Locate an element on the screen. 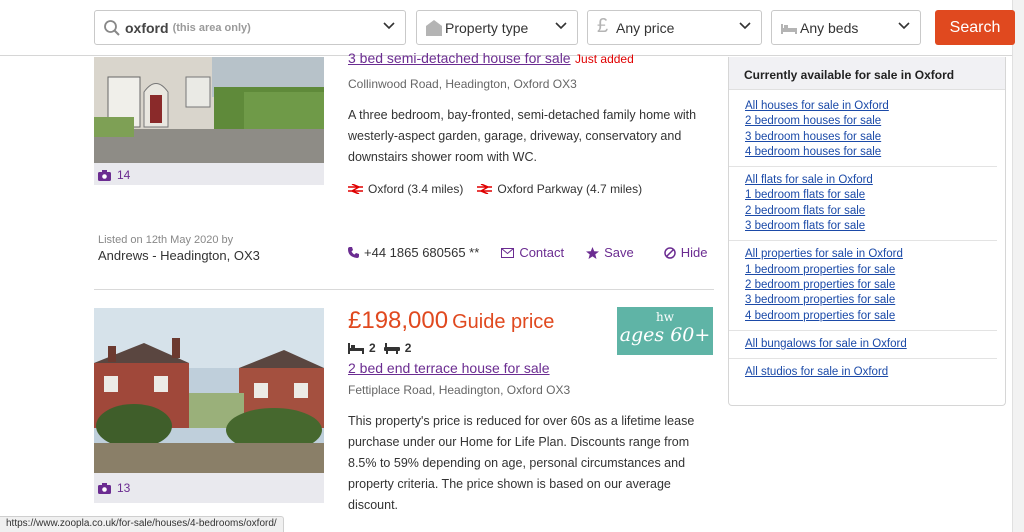  listing-photo: 13 is located at coordinates (209, 405).